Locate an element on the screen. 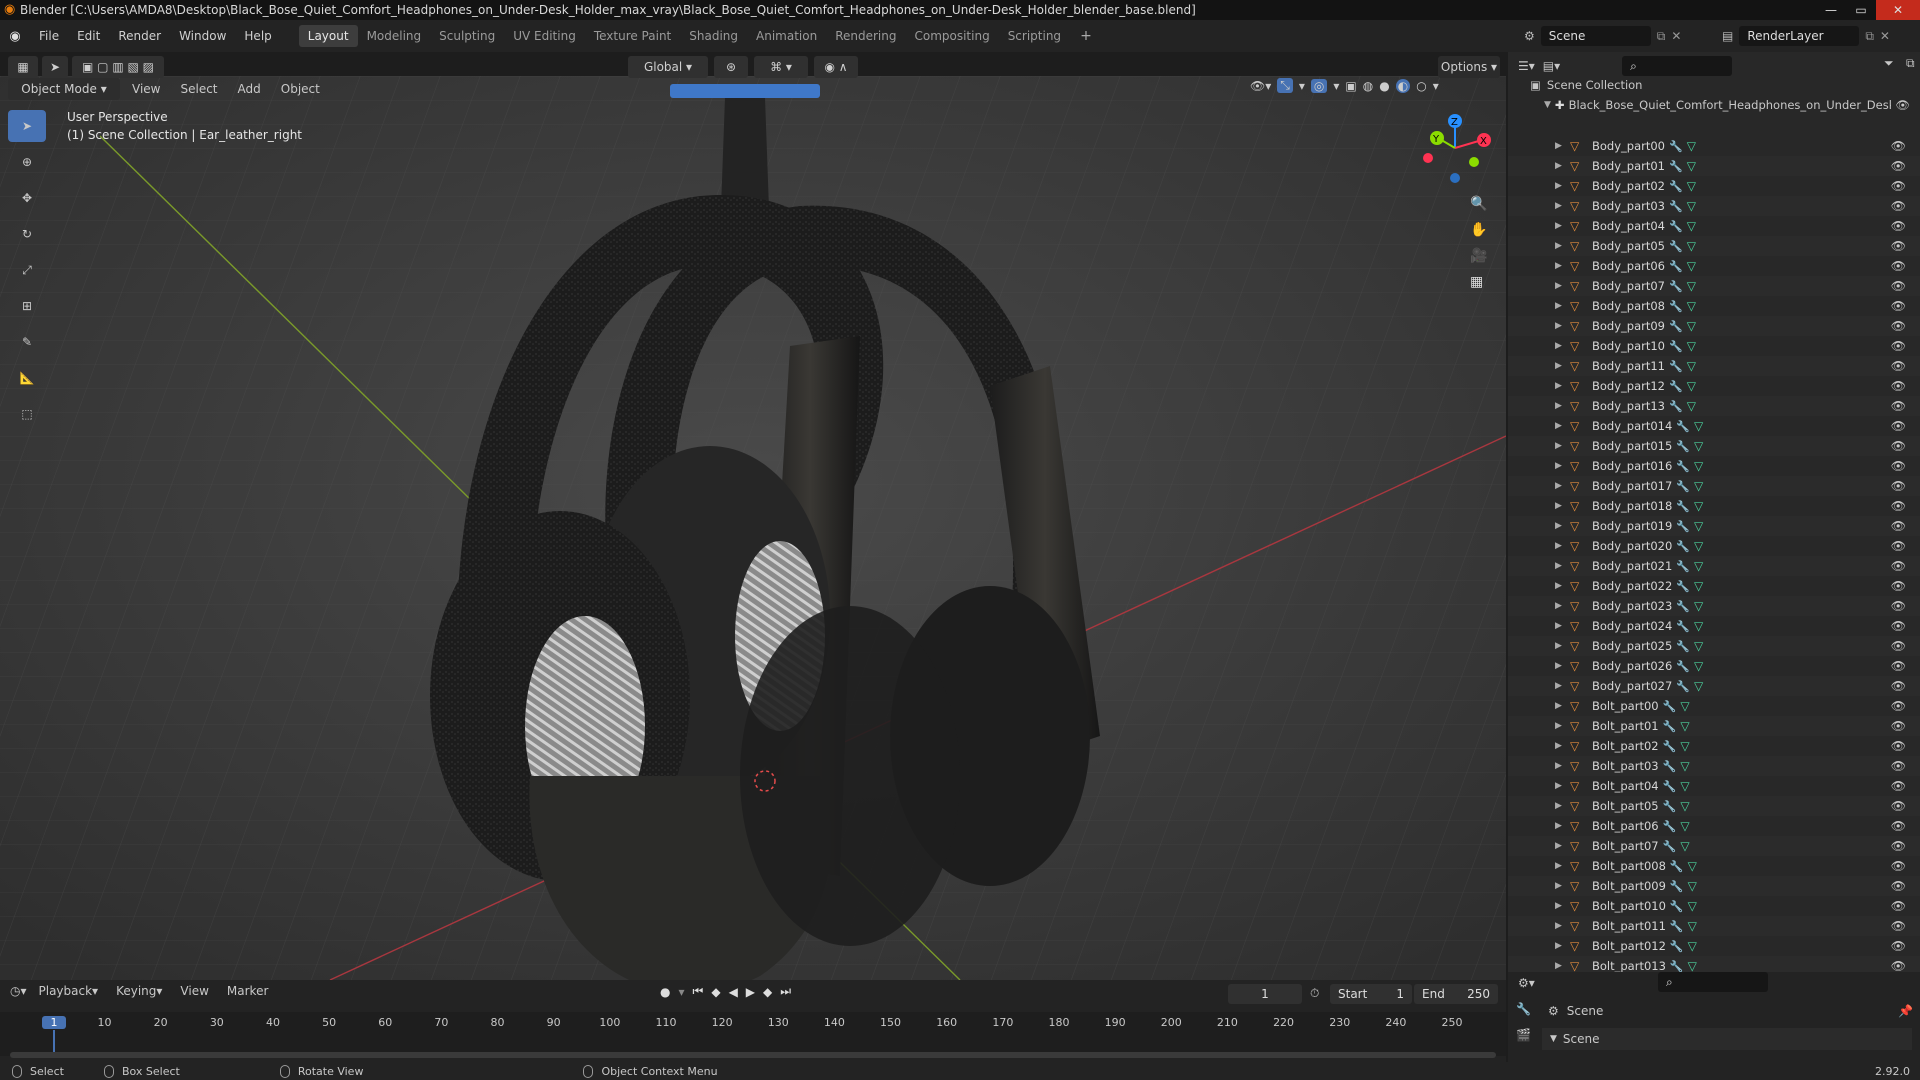 This screenshot has width=1920, height=1080. outliner-item: ▶ ▽ Body_part03 🔧 ▽ 👁 is located at coordinates (1714, 206).